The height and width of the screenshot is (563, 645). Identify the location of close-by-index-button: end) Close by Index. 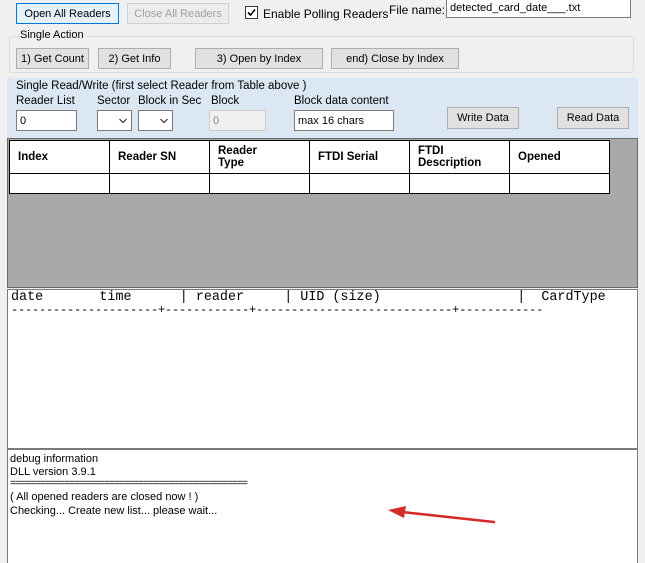
(395, 58).